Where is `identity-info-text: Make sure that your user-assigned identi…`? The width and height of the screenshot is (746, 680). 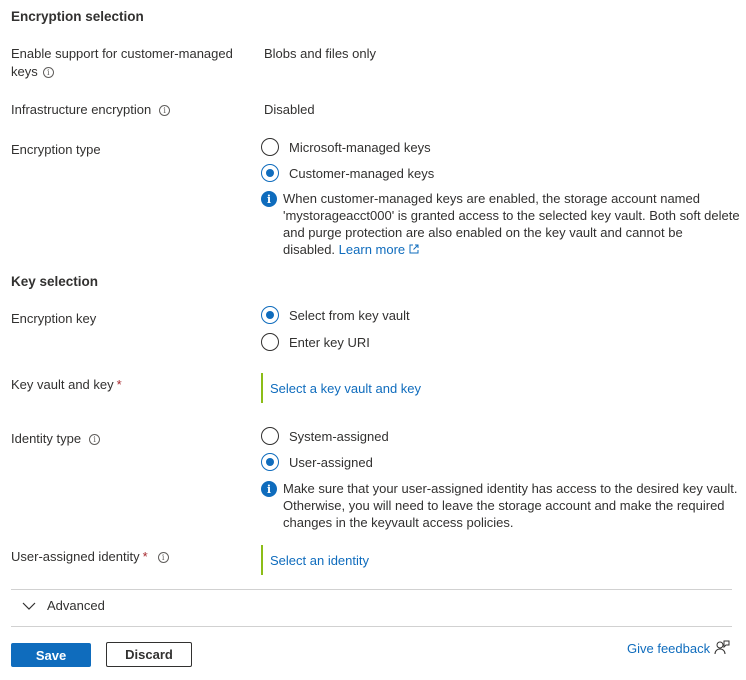 identity-info-text: Make sure that your user-assigned identi… is located at coordinates (510, 505).